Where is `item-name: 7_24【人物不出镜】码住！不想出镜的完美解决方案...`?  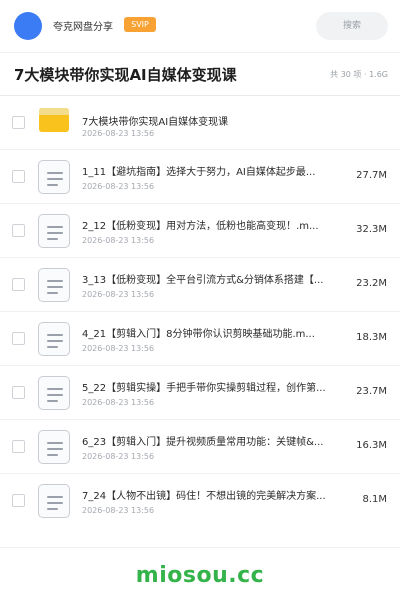
item-name: 7_24【人物不出镜】码住！不想出镜的完美解决方案... is located at coordinates (204, 496).